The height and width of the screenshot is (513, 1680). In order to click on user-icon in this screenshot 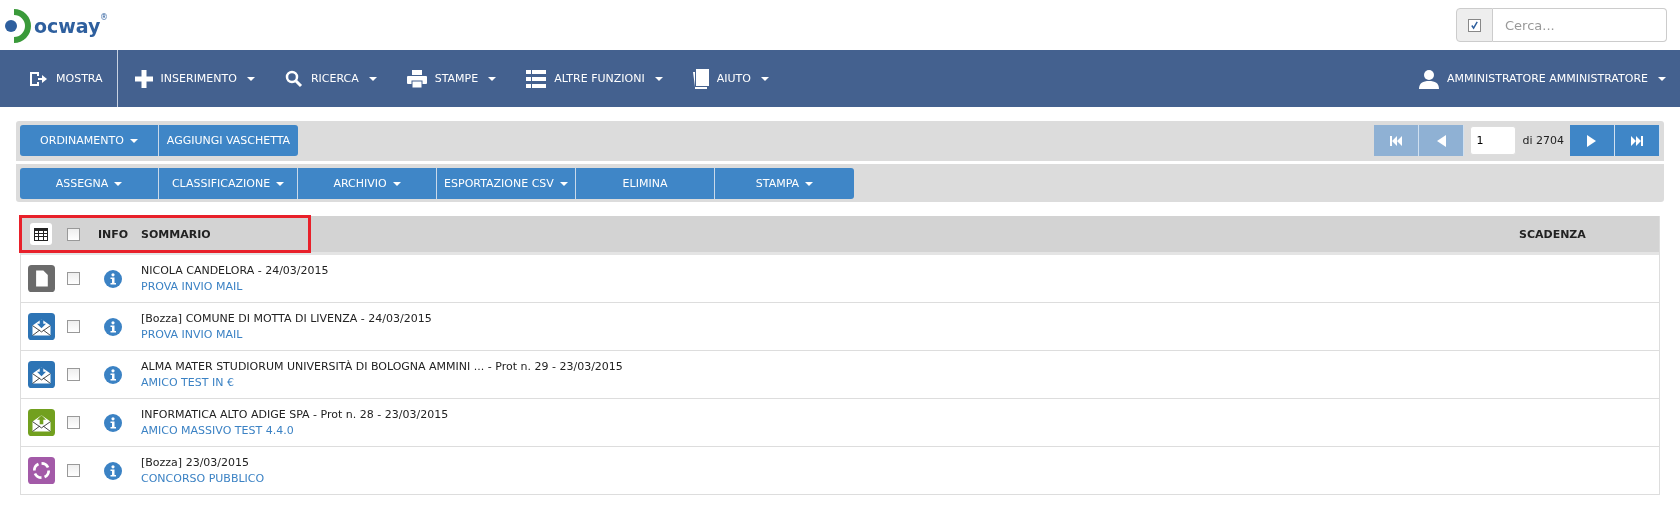, I will do `click(1428, 78)`.